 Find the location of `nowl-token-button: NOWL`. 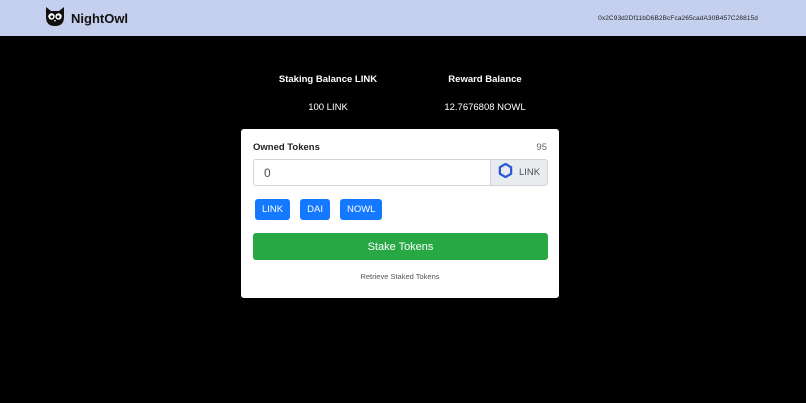

nowl-token-button: NOWL is located at coordinates (361, 209).